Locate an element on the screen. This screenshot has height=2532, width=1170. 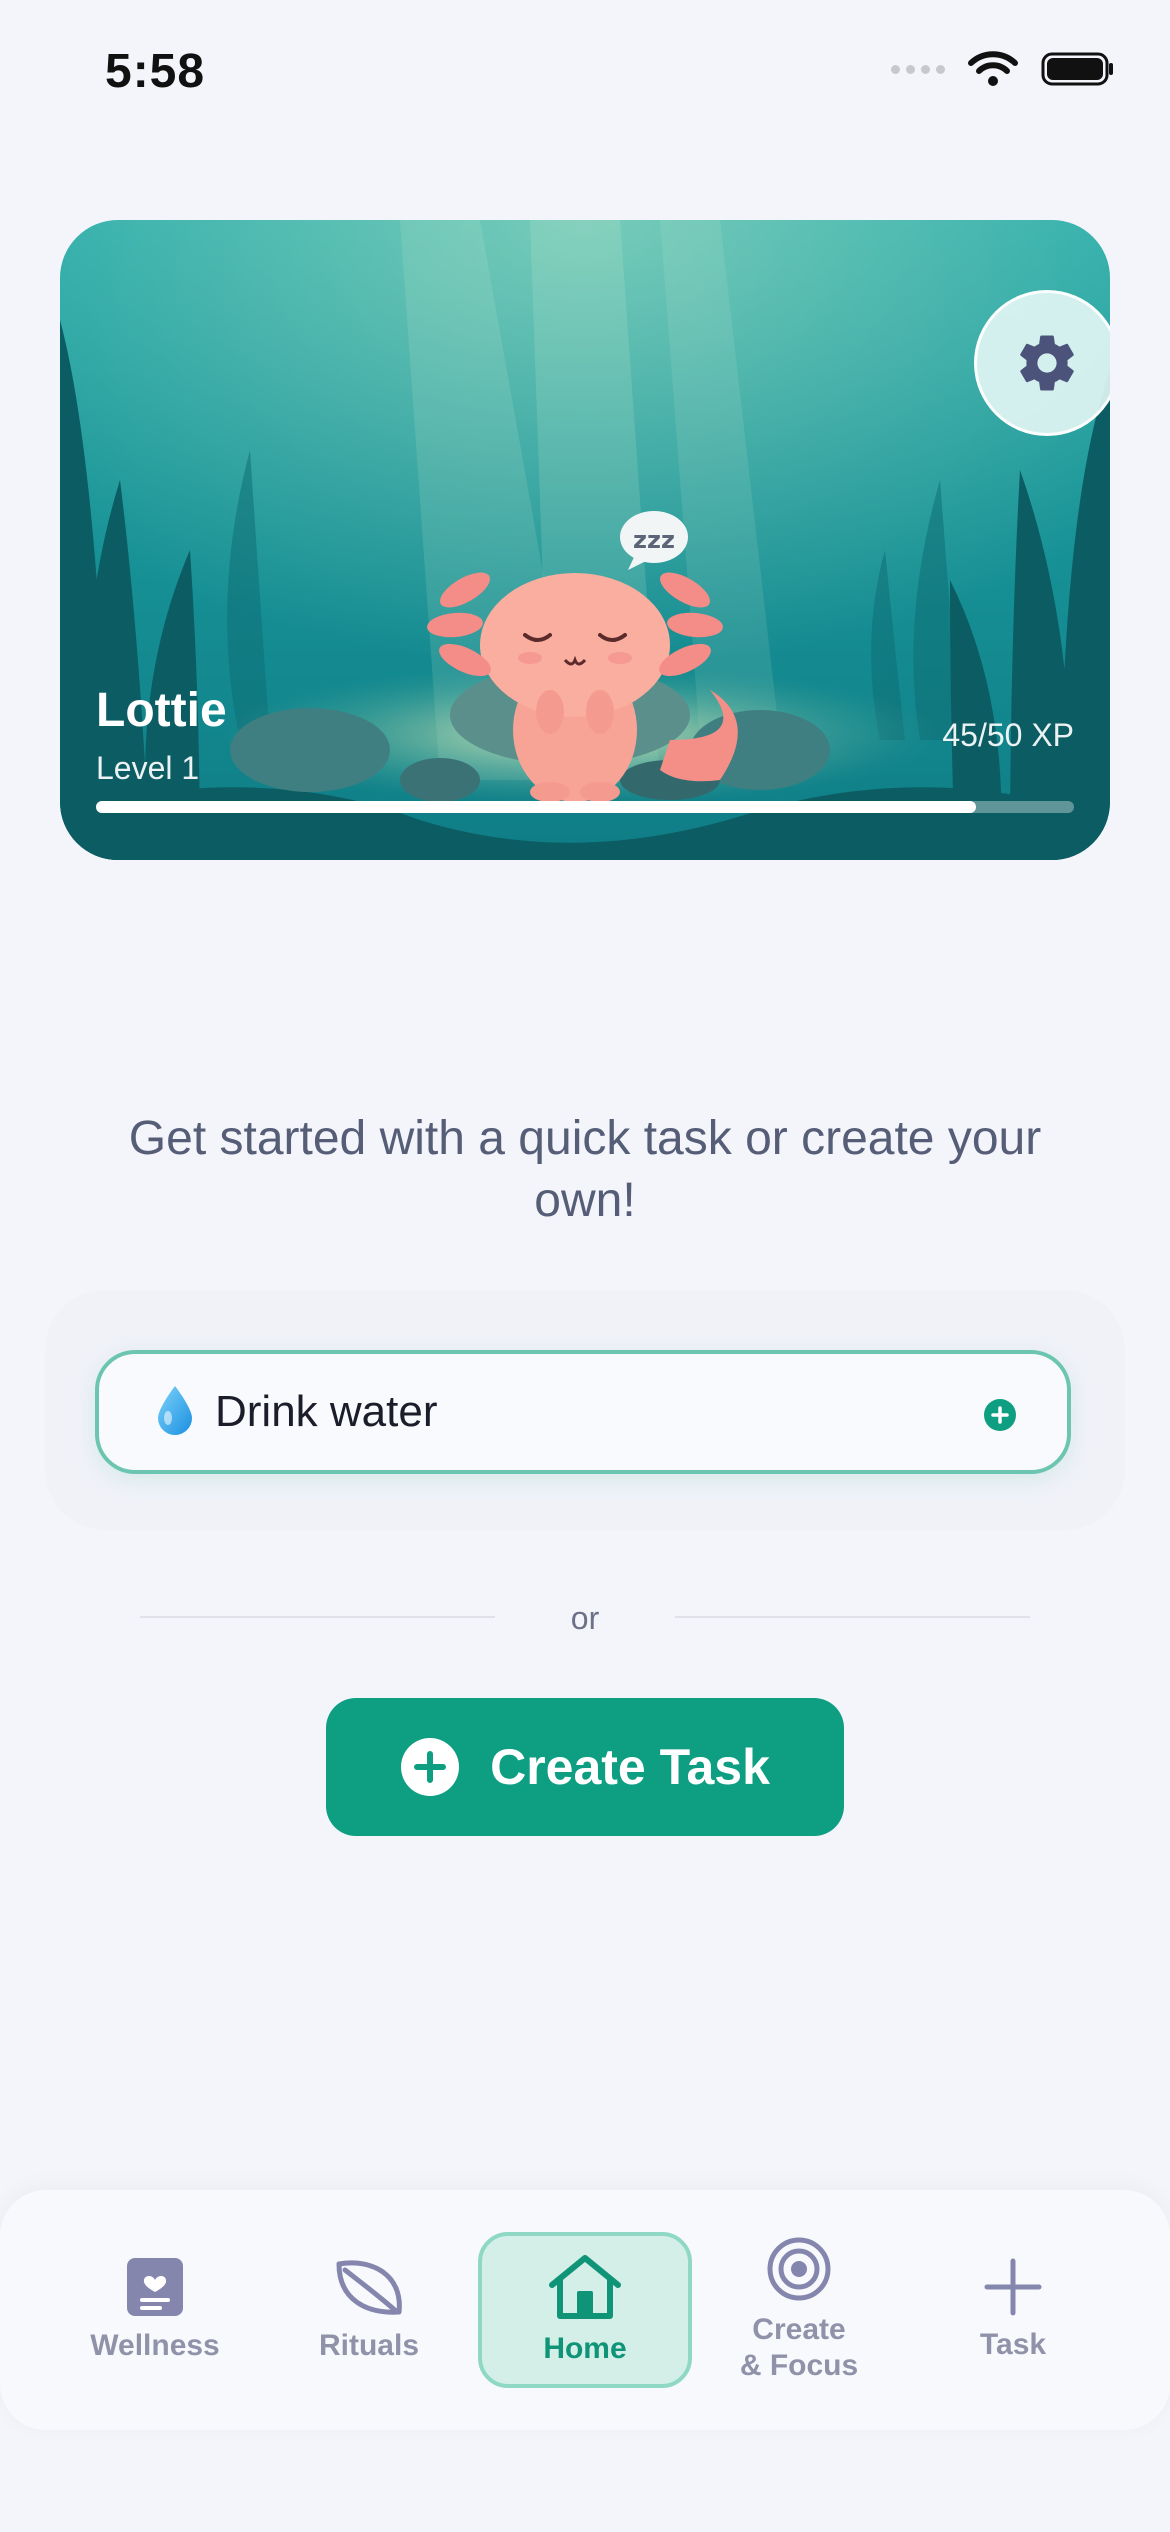
or-divider: or is located at coordinates (585, 1624).